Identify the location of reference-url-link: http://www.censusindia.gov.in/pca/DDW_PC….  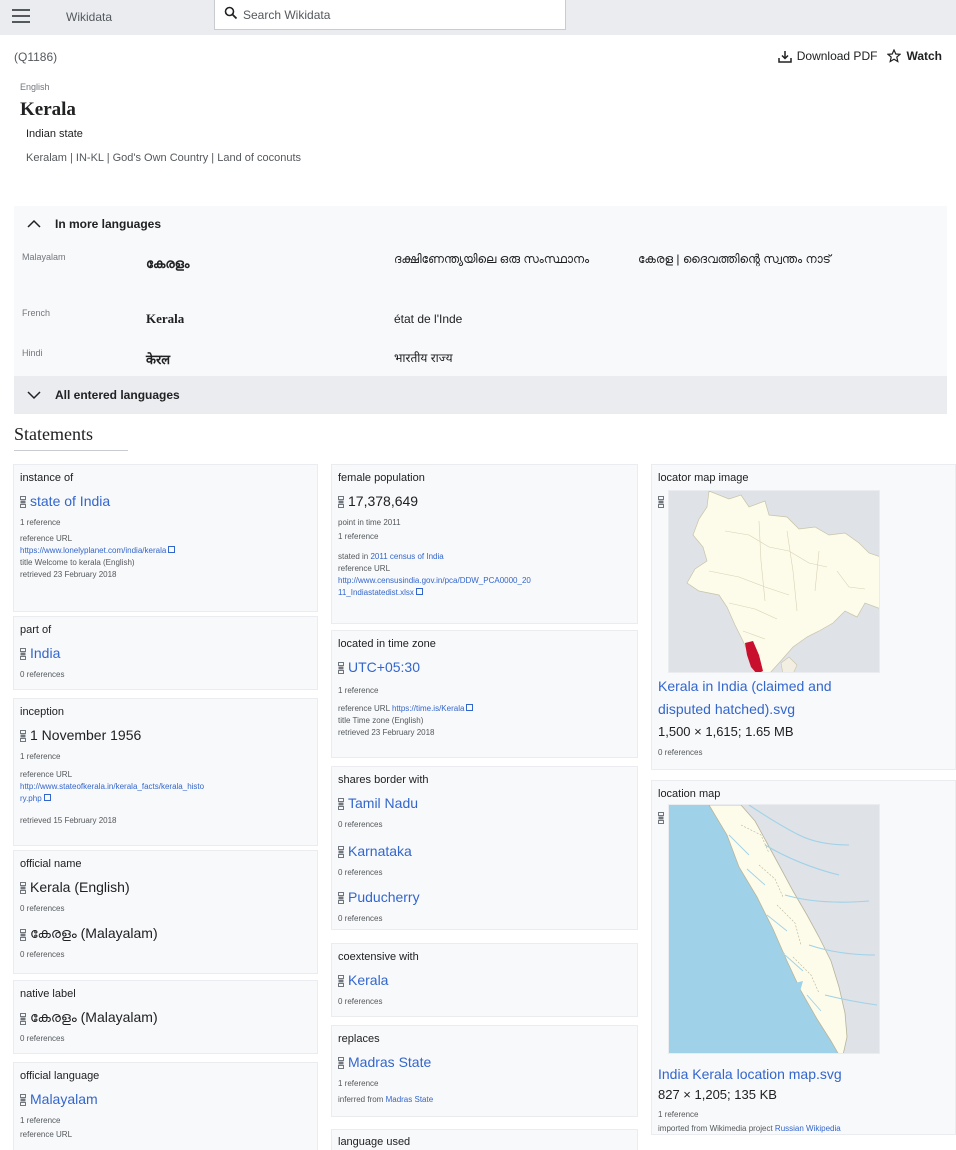
(434, 580).